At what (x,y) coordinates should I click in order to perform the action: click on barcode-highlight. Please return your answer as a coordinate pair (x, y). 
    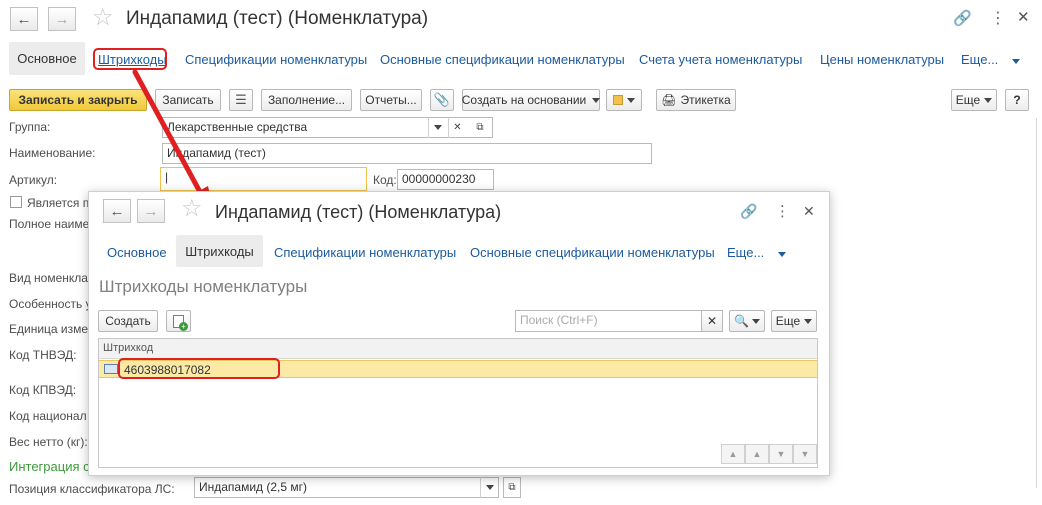
    Looking at the image, I should click on (199, 368).